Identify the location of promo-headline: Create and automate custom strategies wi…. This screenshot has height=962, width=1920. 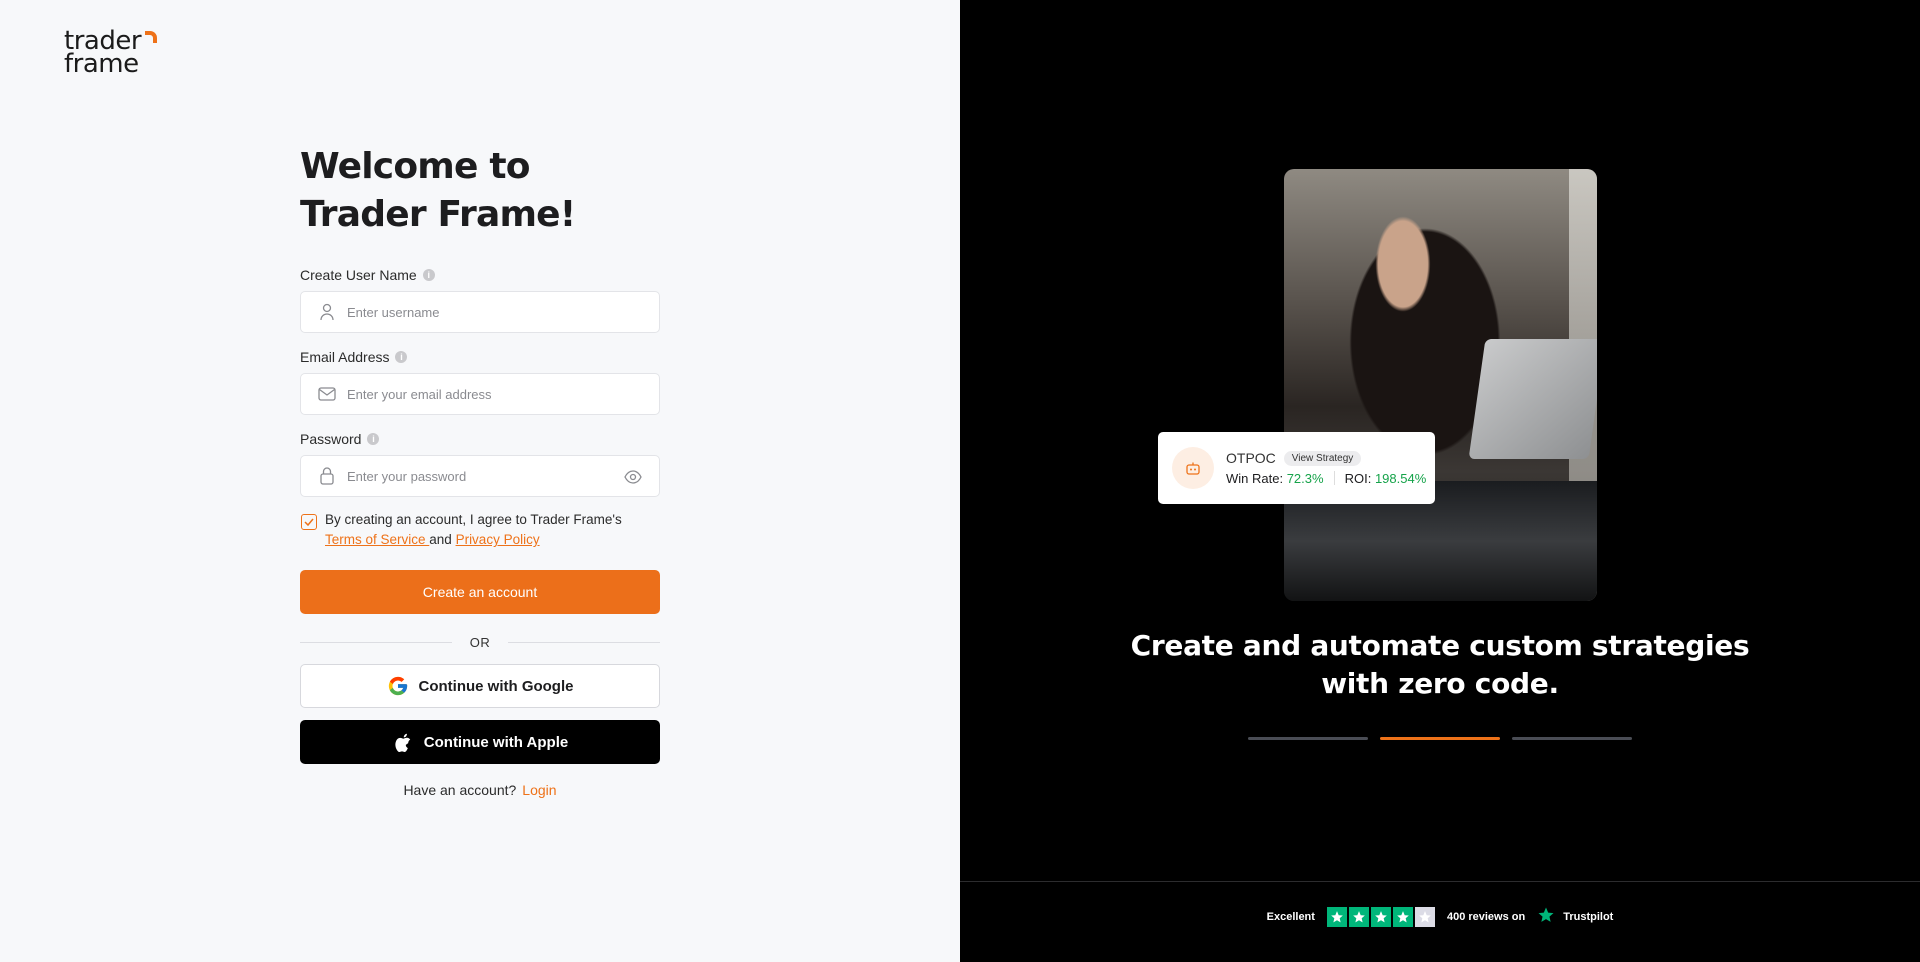
(1440, 665).